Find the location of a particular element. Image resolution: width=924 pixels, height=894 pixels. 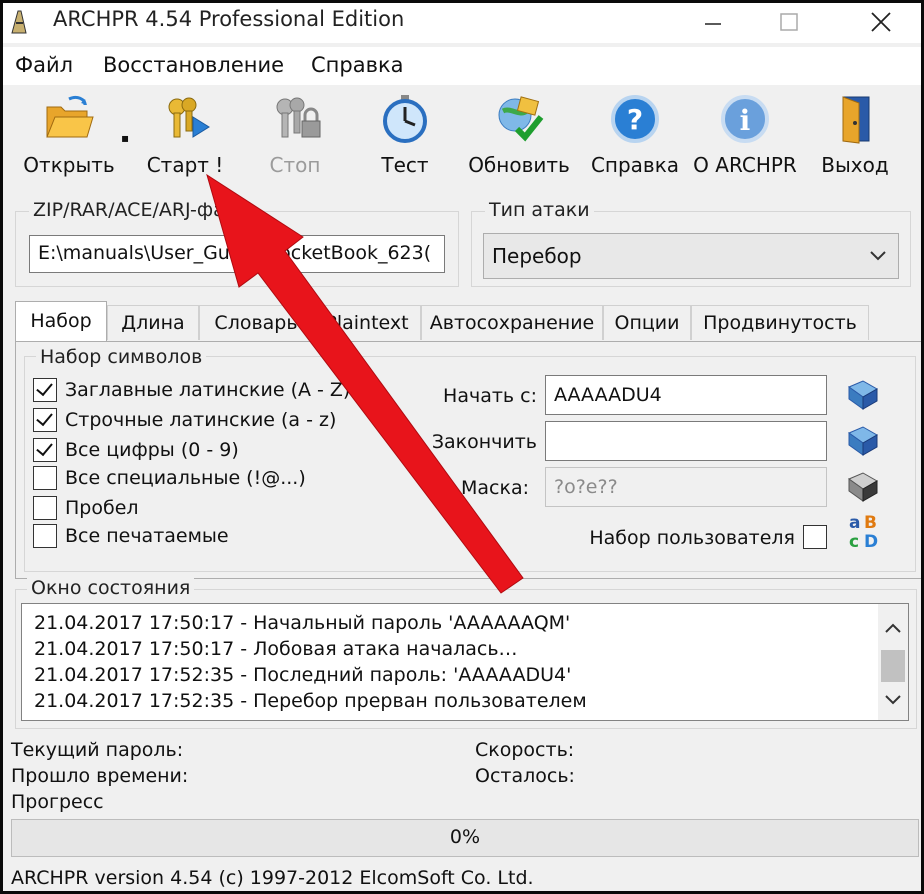

folder-open-icon is located at coordinates (70, 116).